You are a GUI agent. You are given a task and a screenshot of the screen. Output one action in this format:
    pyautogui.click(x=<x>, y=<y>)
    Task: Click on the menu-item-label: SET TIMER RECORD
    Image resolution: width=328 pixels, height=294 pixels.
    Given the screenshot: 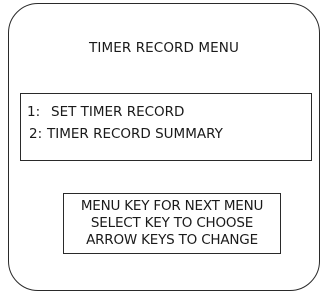 What is the action you would take?
    pyautogui.click(x=118, y=112)
    